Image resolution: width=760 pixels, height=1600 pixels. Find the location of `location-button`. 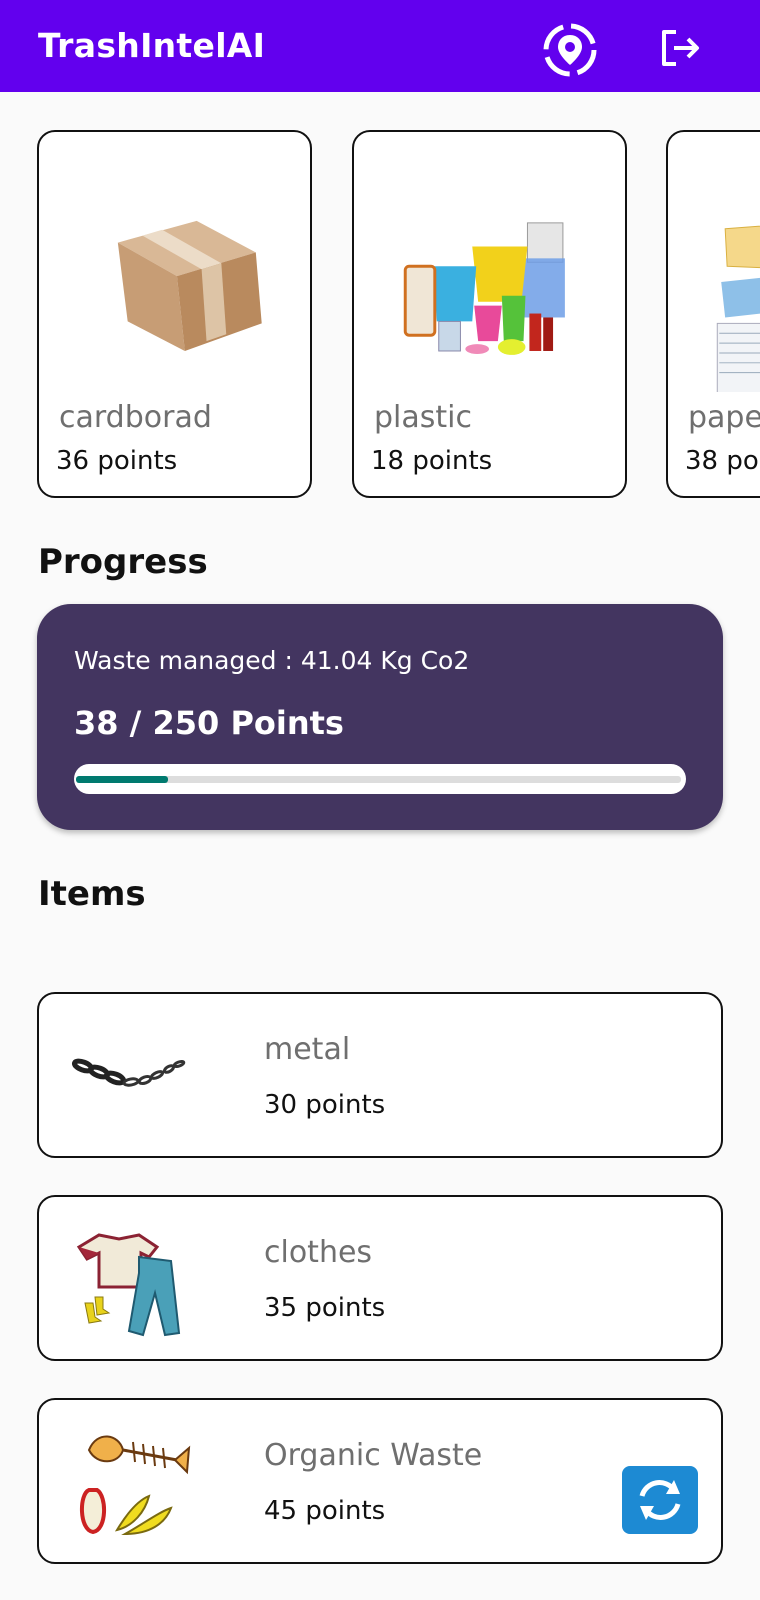

location-button is located at coordinates (570, 50).